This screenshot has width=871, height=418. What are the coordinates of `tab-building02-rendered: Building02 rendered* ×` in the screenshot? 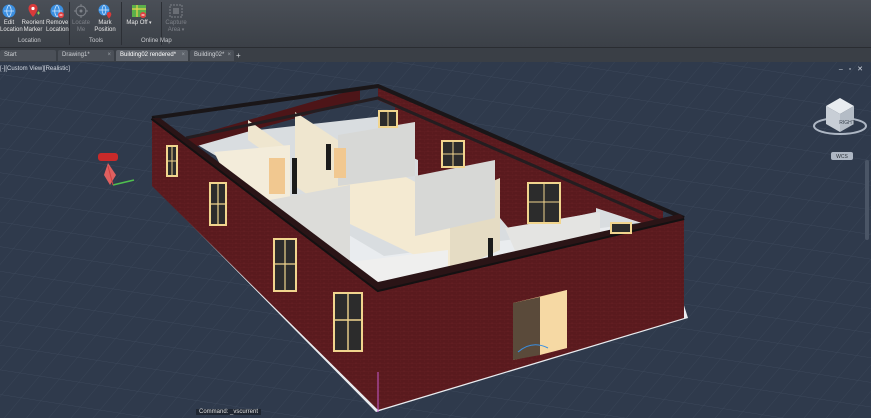 It's located at (152, 55).